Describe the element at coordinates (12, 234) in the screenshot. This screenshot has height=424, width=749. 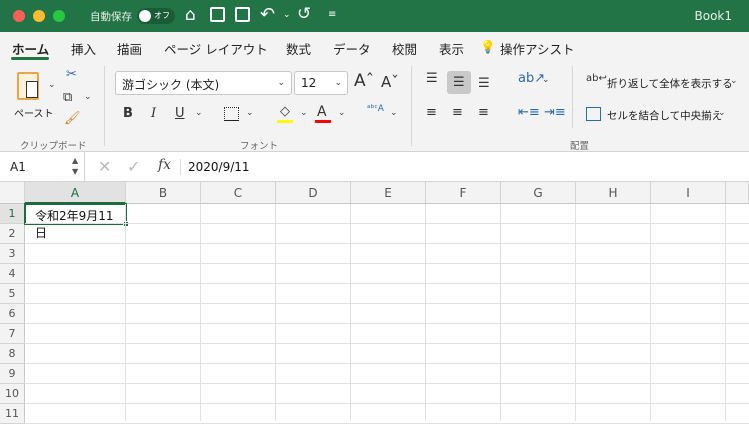
I see `row-header-2: 2` at that location.